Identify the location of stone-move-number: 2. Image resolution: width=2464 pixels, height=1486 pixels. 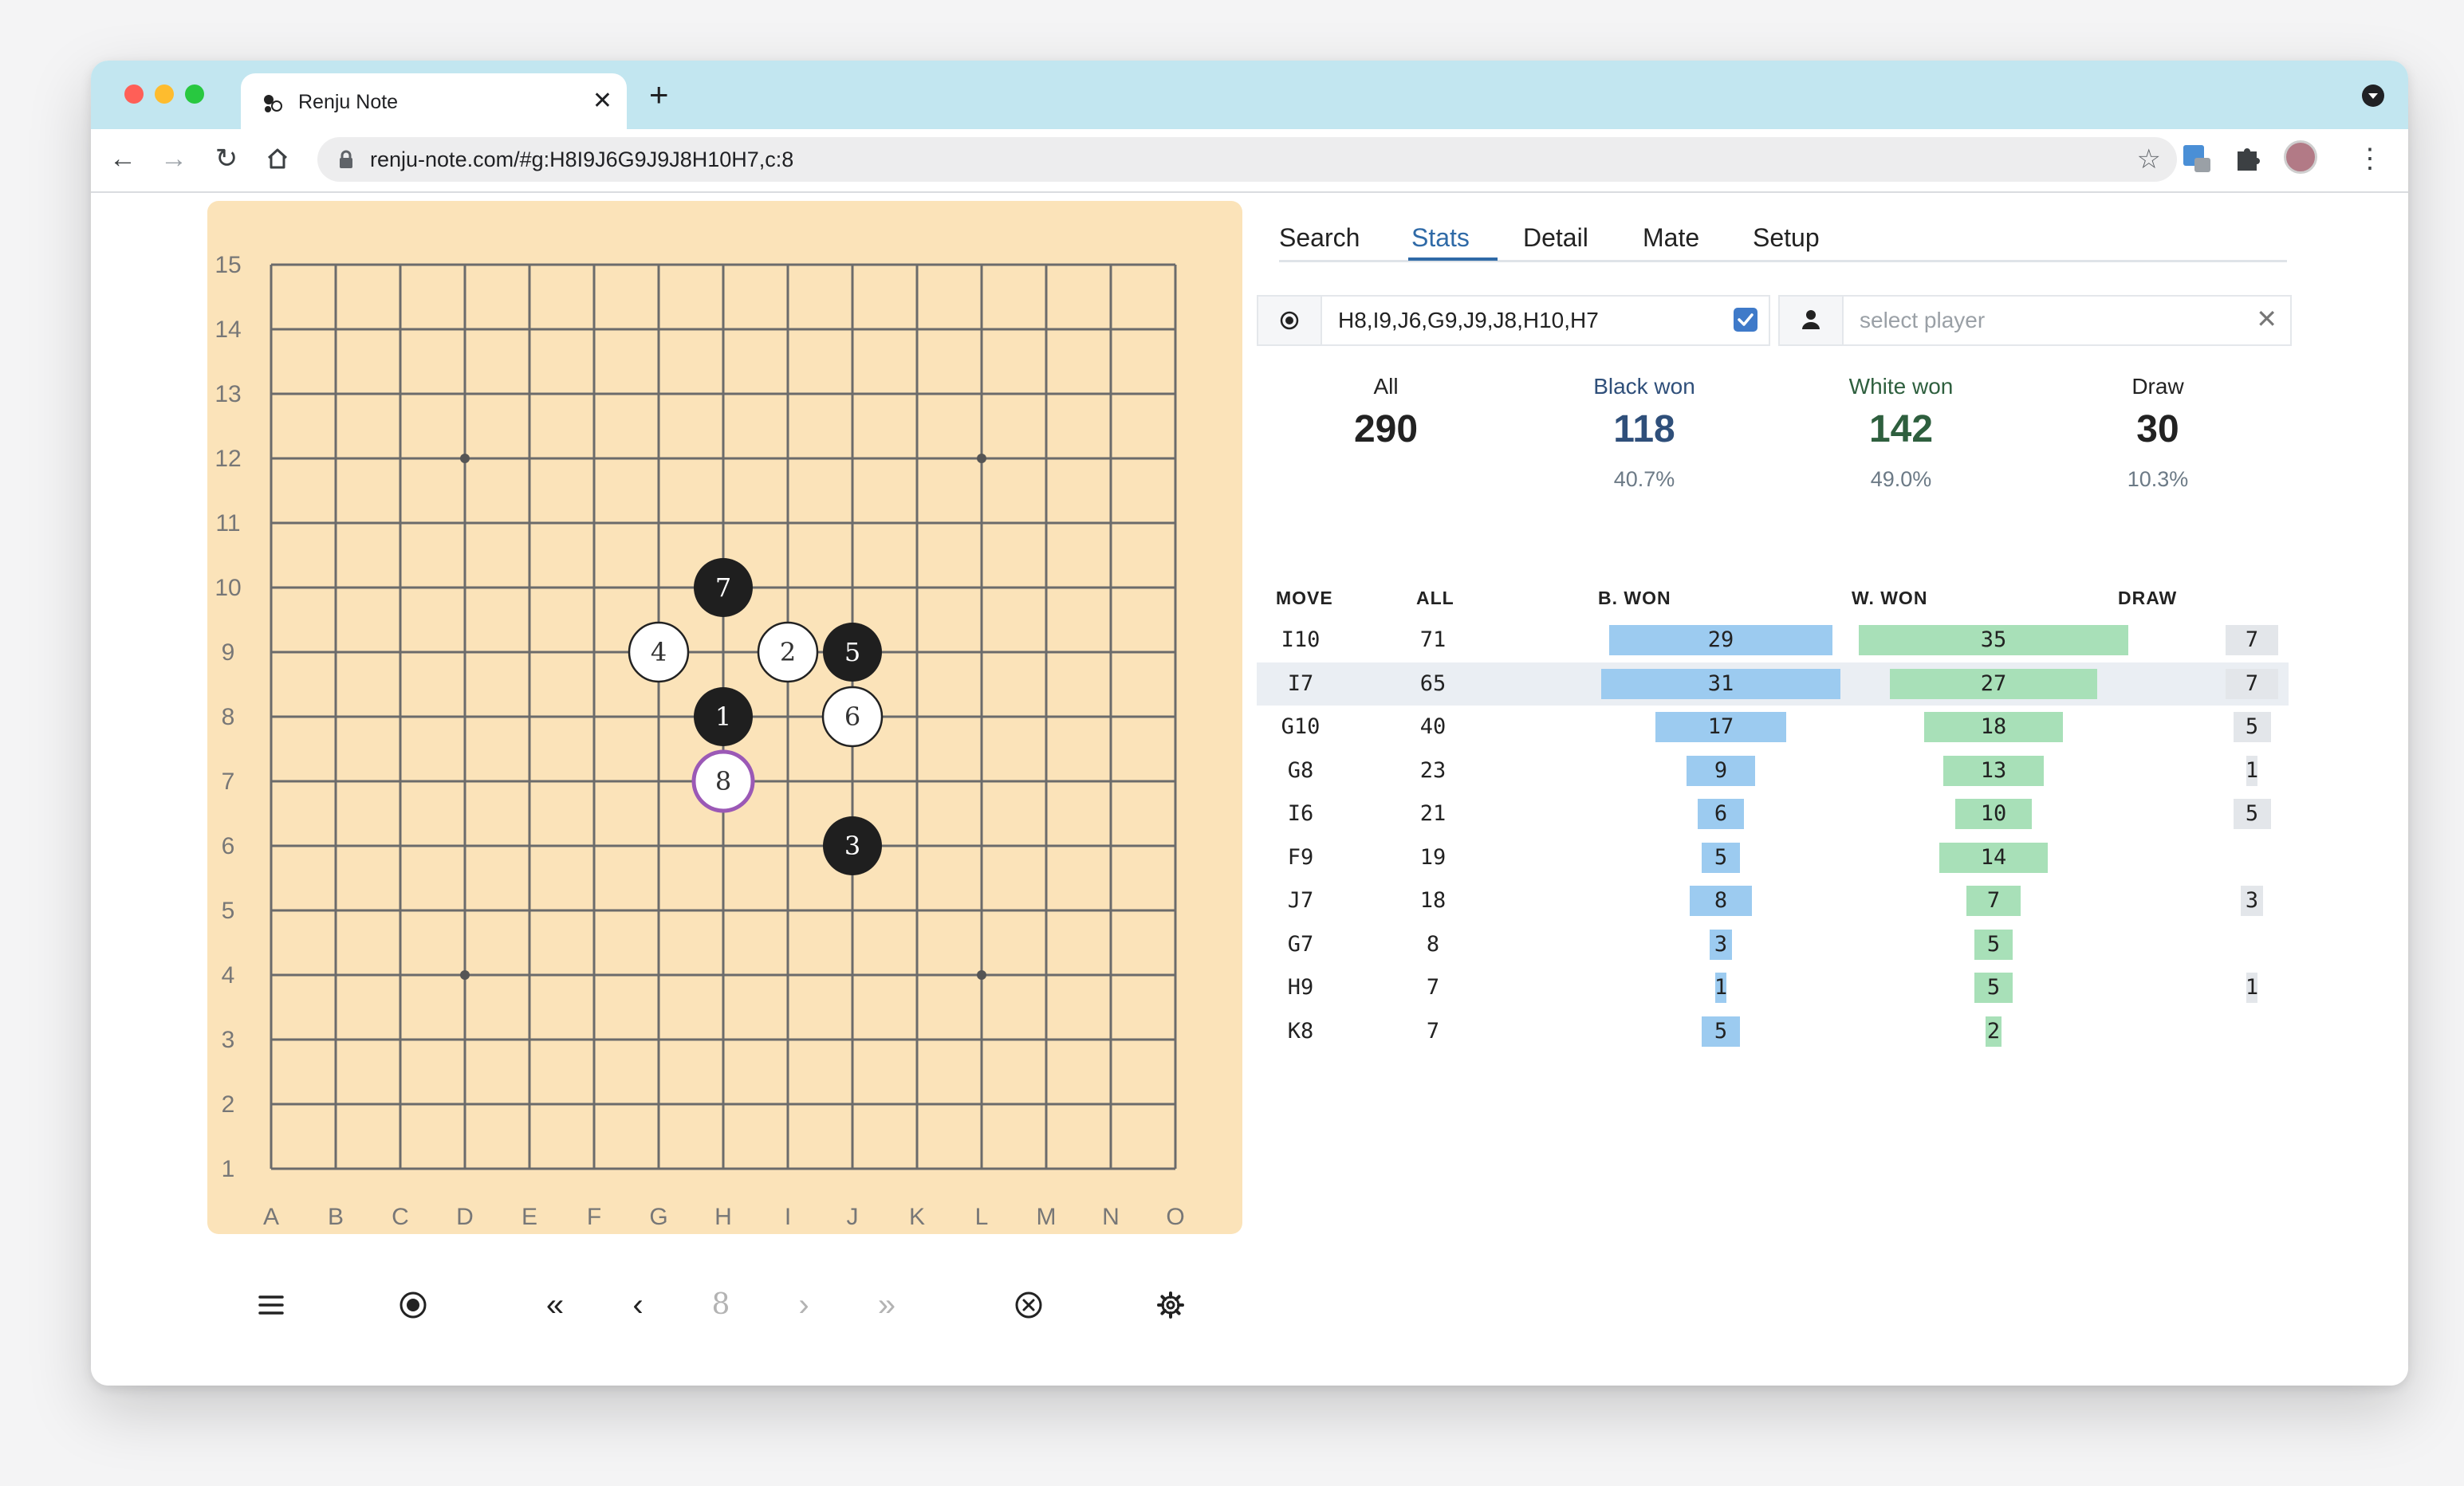
(788, 652).